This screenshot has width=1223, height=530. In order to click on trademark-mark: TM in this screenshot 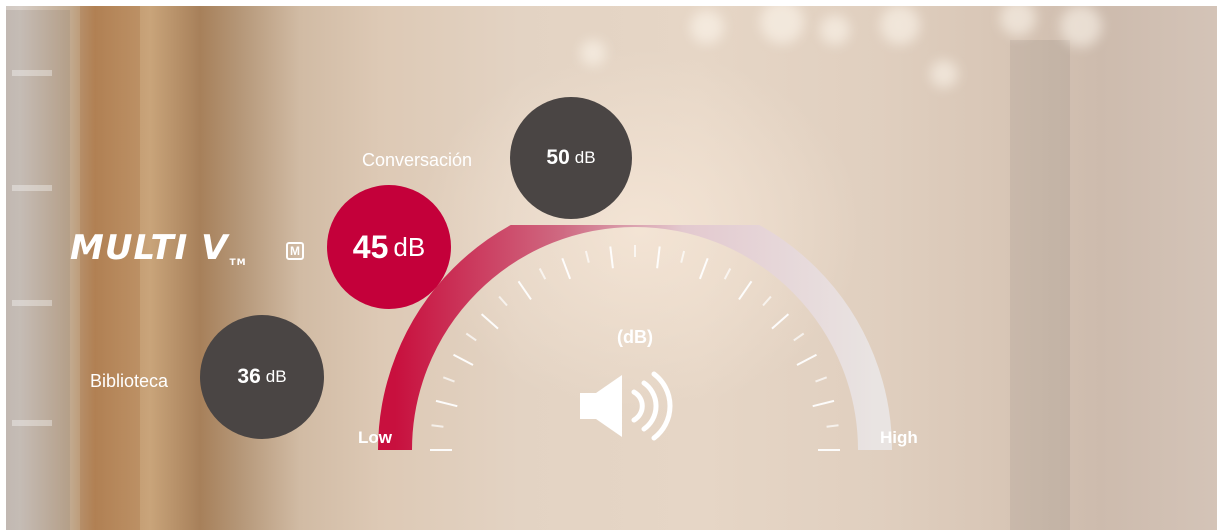, I will do `click(238, 263)`.